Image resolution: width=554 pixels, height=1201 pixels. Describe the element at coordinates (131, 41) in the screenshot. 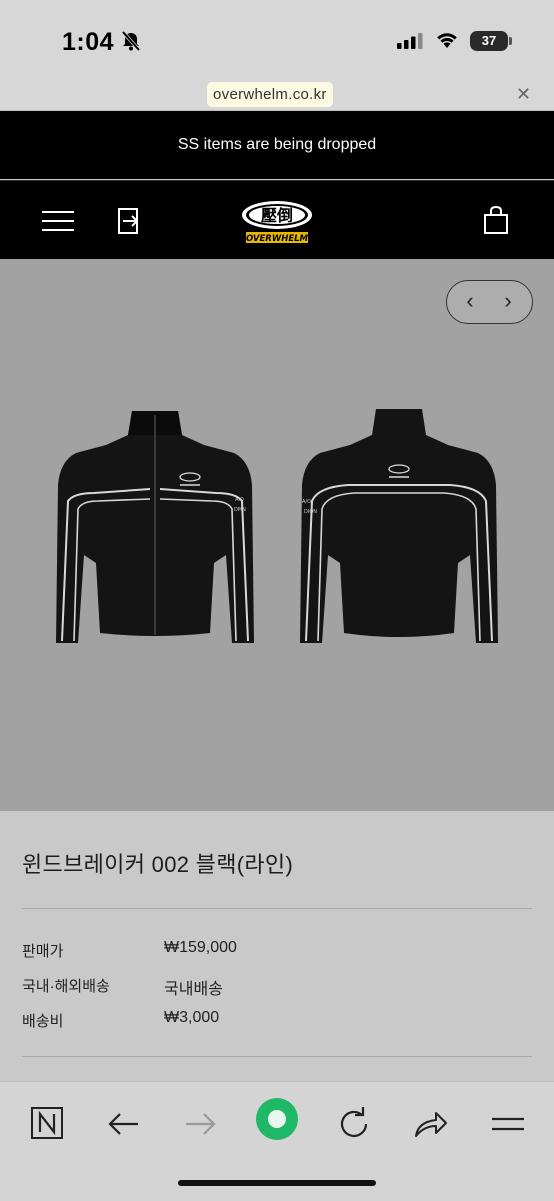

I see `bell-slash-icon` at that location.